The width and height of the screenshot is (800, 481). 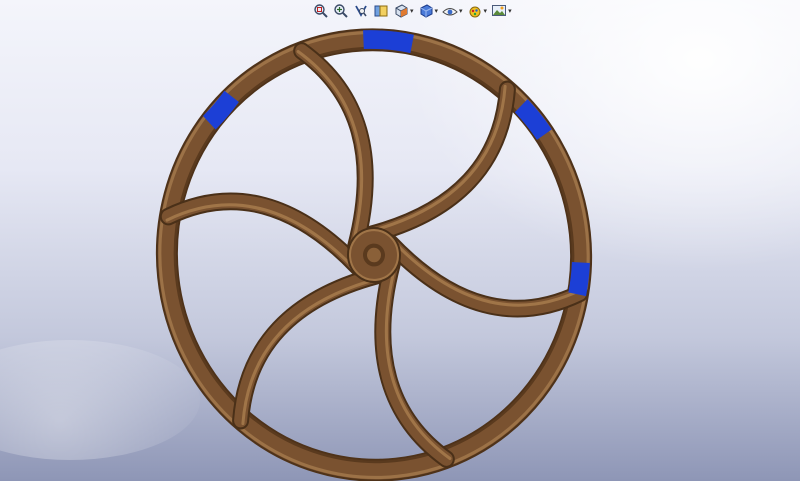 I want to click on floor-reflection, so click(x=100, y=400).